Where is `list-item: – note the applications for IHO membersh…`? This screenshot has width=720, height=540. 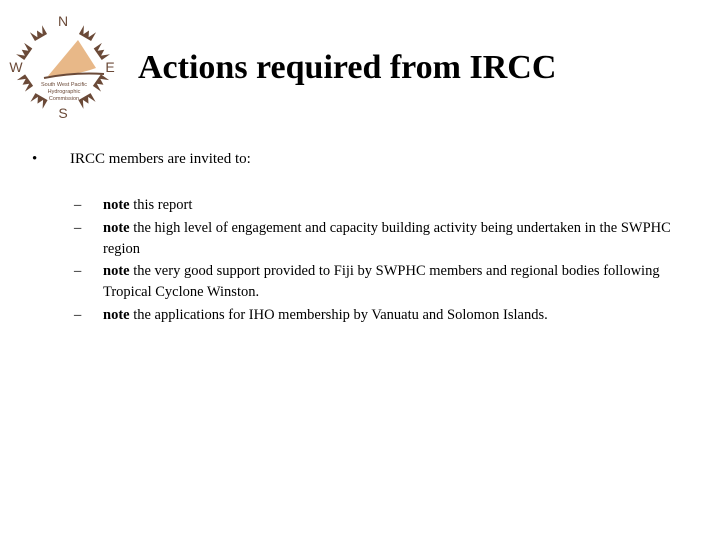
list-item: – note the applications for IHO membersh… is located at coordinates (384, 315).